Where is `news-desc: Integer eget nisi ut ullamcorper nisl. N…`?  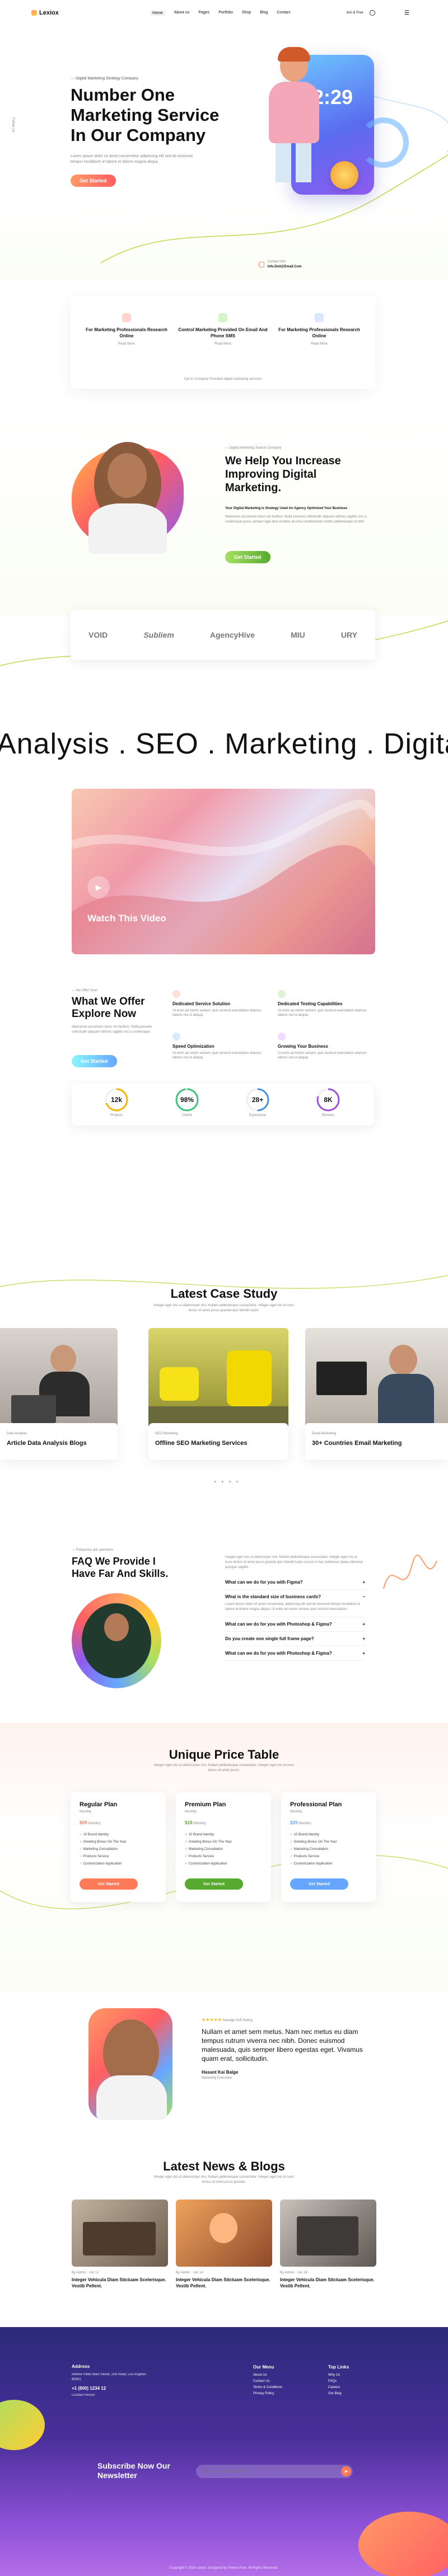
news-desc: Integer eget nisi ut ullamcorper nisl. N… is located at coordinates (224, 2179).